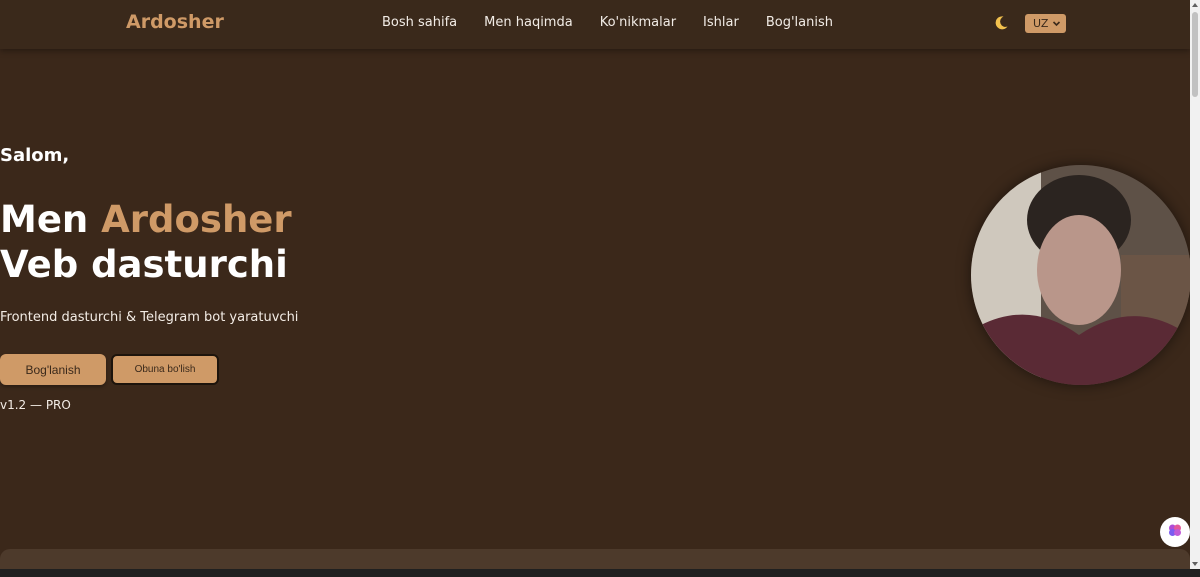 This screenshot has height=577, width=1200. Describe the element at coordinates (1195, 54) in the screenshot. I see `scrollbar-thumb` at that location.